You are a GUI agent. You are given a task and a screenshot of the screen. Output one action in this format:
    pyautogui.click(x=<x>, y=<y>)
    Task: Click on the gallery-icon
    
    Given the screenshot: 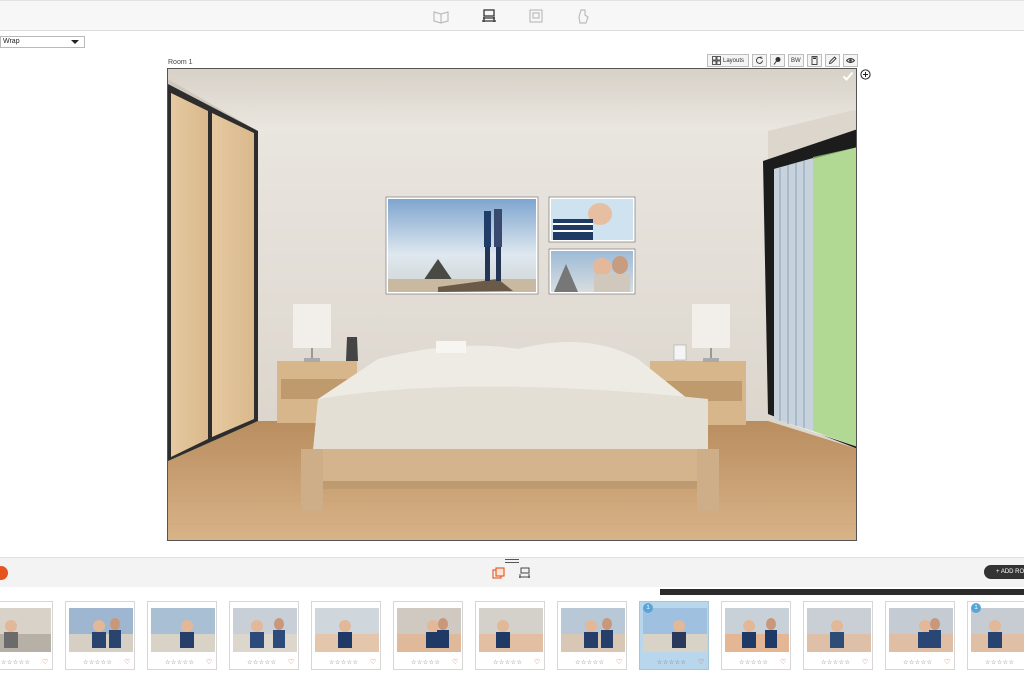 What is the action you would take?
    pyautogui.click(x=498, y=573)
    